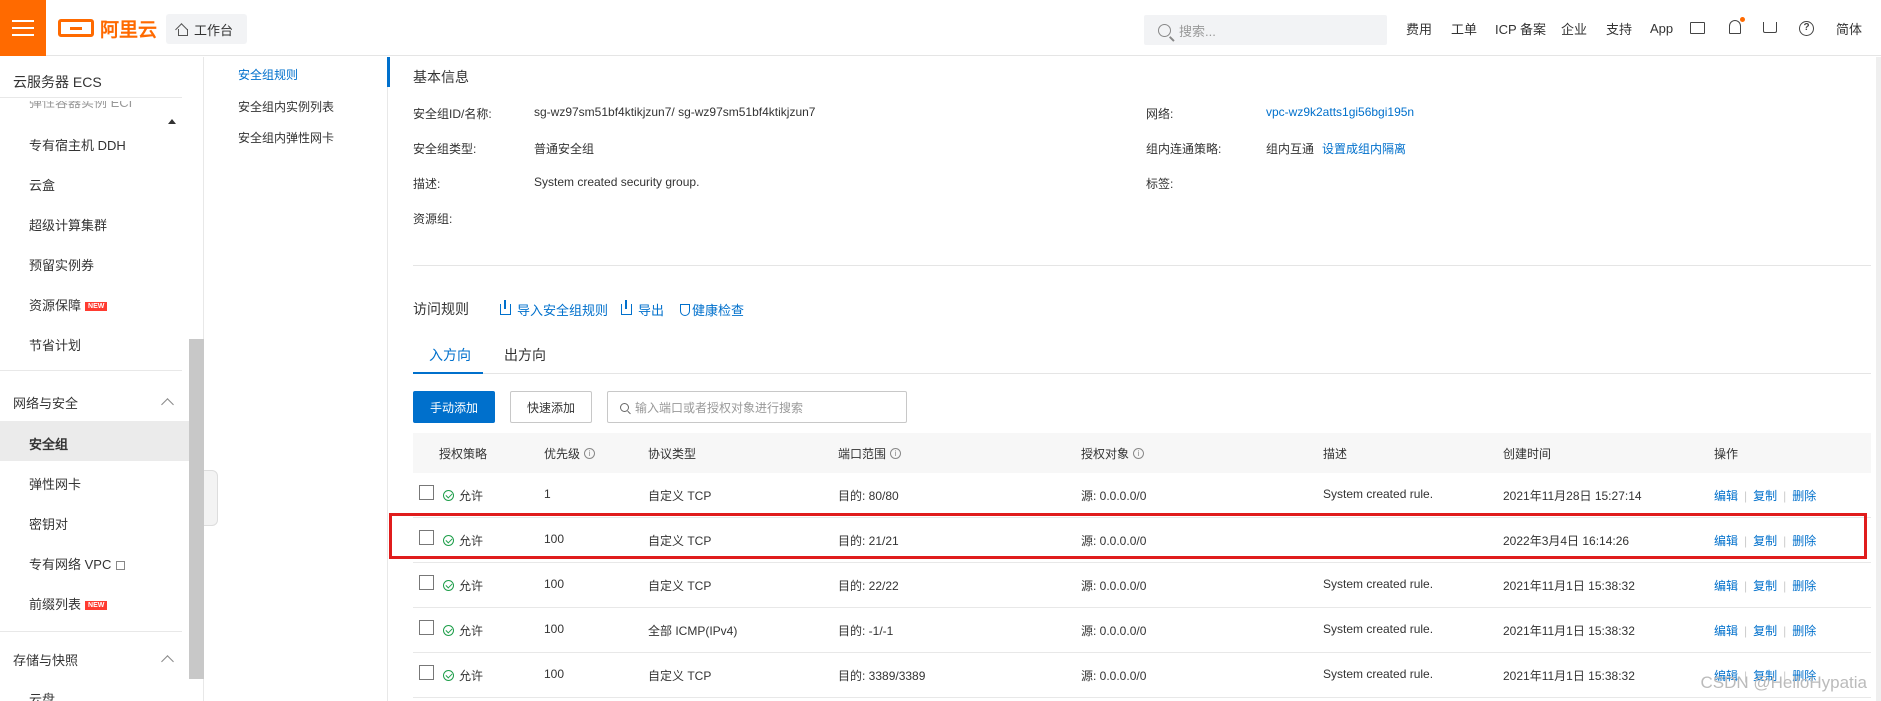 The image size is (1881, 701). What do you see at coordinates (547, 494) in the screenshot?
I see `priority-cell: 1` at bounding box center [547, 494].